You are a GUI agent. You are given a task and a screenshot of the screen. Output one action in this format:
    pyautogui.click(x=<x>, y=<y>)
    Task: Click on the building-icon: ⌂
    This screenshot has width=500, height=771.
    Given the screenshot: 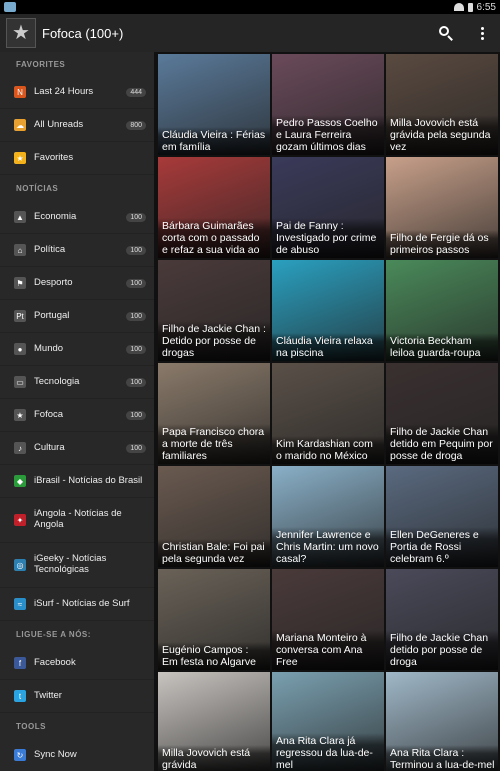 What is the action you would take?
    pyautogui.click(x=20, y=250)
    